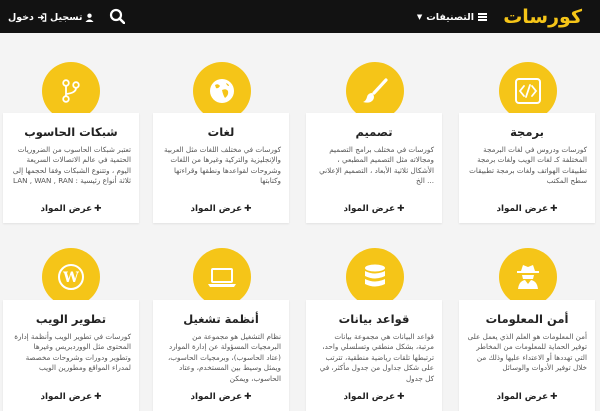 The height and width of the screenshot is (411, 600). Describe the element at coordinates (374, 319) in the screenshot. I see `card-title: قواعد بيانات` at that location.